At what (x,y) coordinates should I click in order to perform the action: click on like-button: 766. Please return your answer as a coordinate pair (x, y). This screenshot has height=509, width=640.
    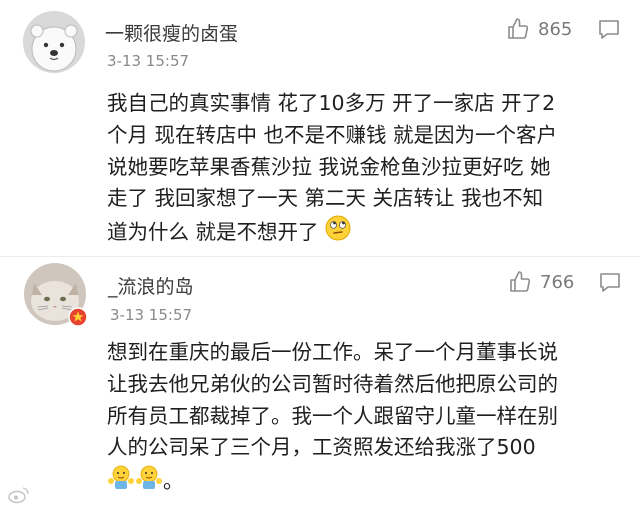
    Looking at the image, I should click on (541, 282).